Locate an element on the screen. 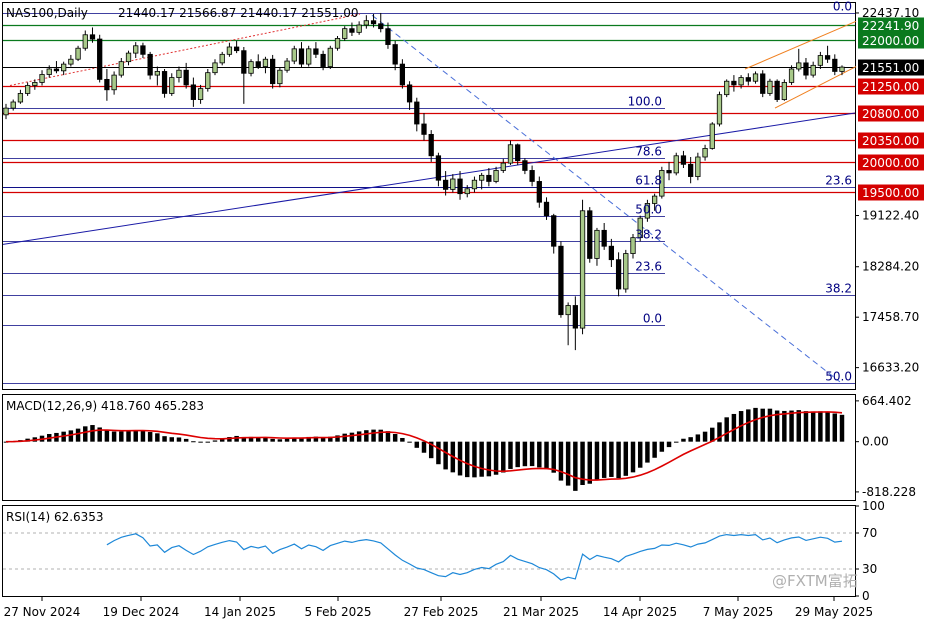 The height and width of the screenshot is (628, 936). macd-tick-label: -818.228 is located at coordinates (889, 492).